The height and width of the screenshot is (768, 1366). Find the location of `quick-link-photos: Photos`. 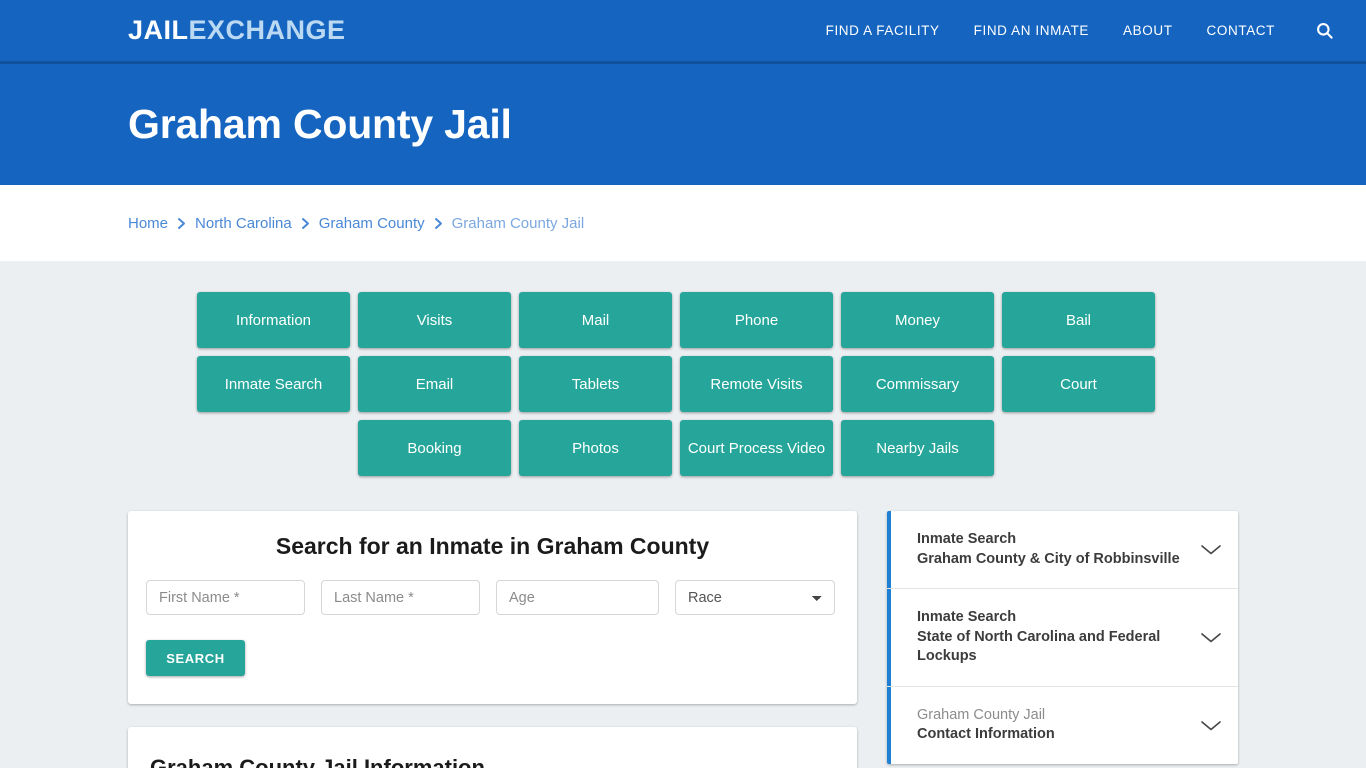

quick-link-photos: Photos is located at coordinates (595, 448).